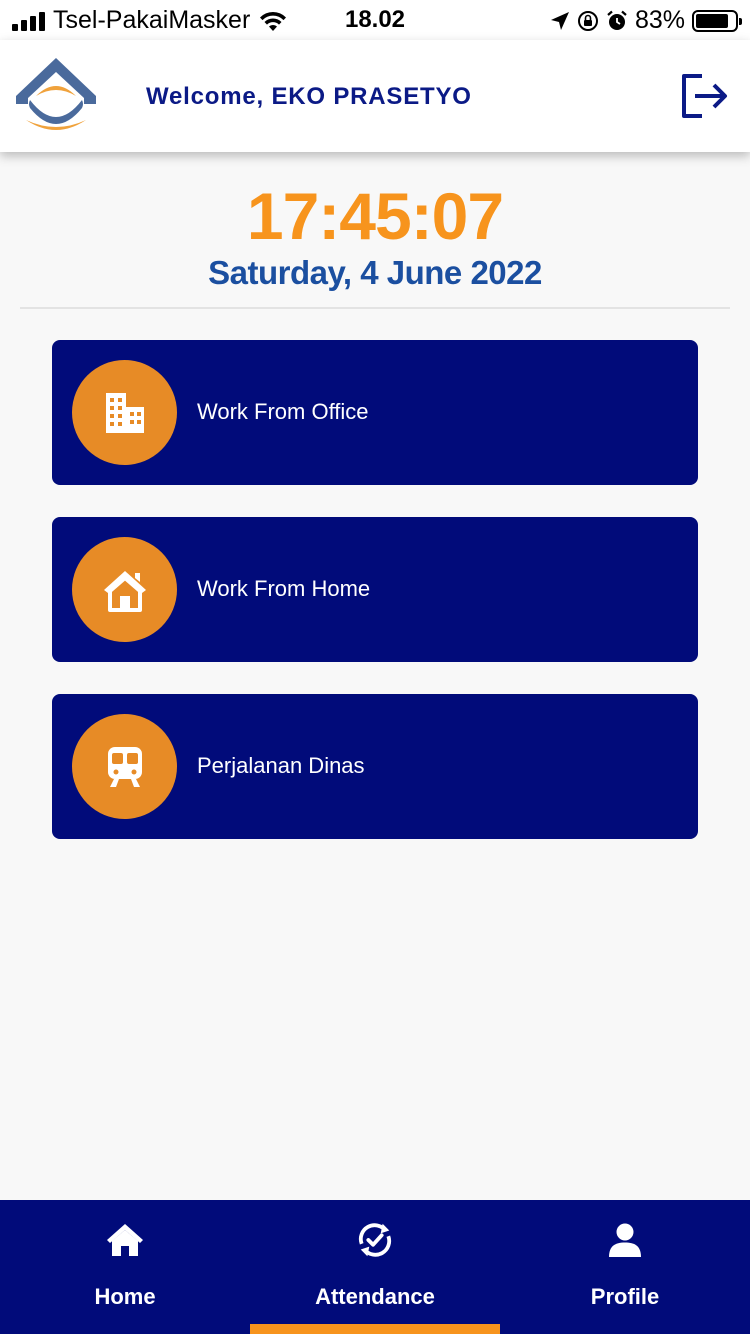  Describe the element at coordinates (283, 411) in the screenshot. I see `card-label: Work From Office` at that location.